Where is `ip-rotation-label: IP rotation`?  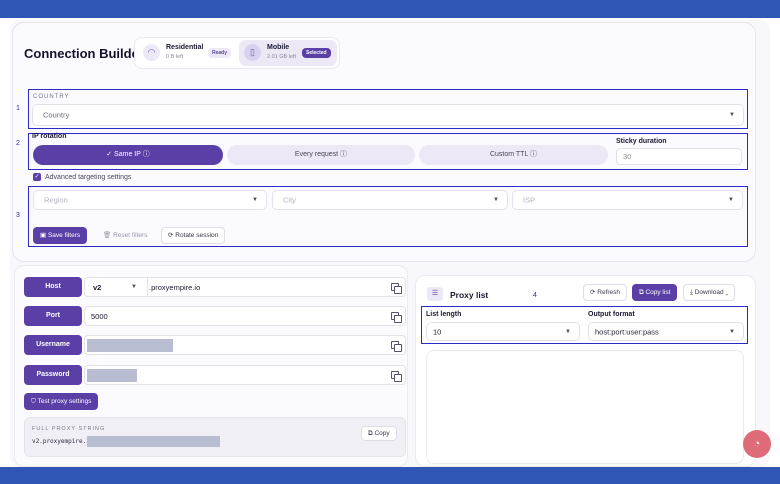 ip-rotation-label: IP rotation is located at coordinates (49, 136).